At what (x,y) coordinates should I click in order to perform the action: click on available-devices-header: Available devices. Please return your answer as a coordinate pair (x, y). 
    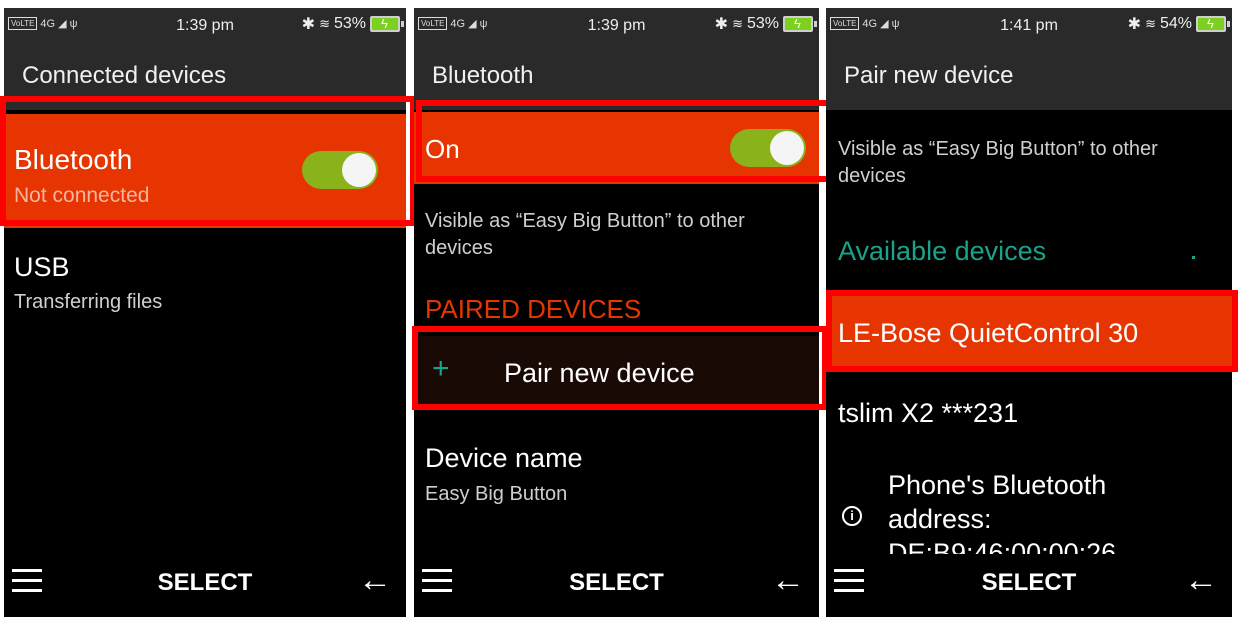
    Looking at the image, I should click on (942, 251).